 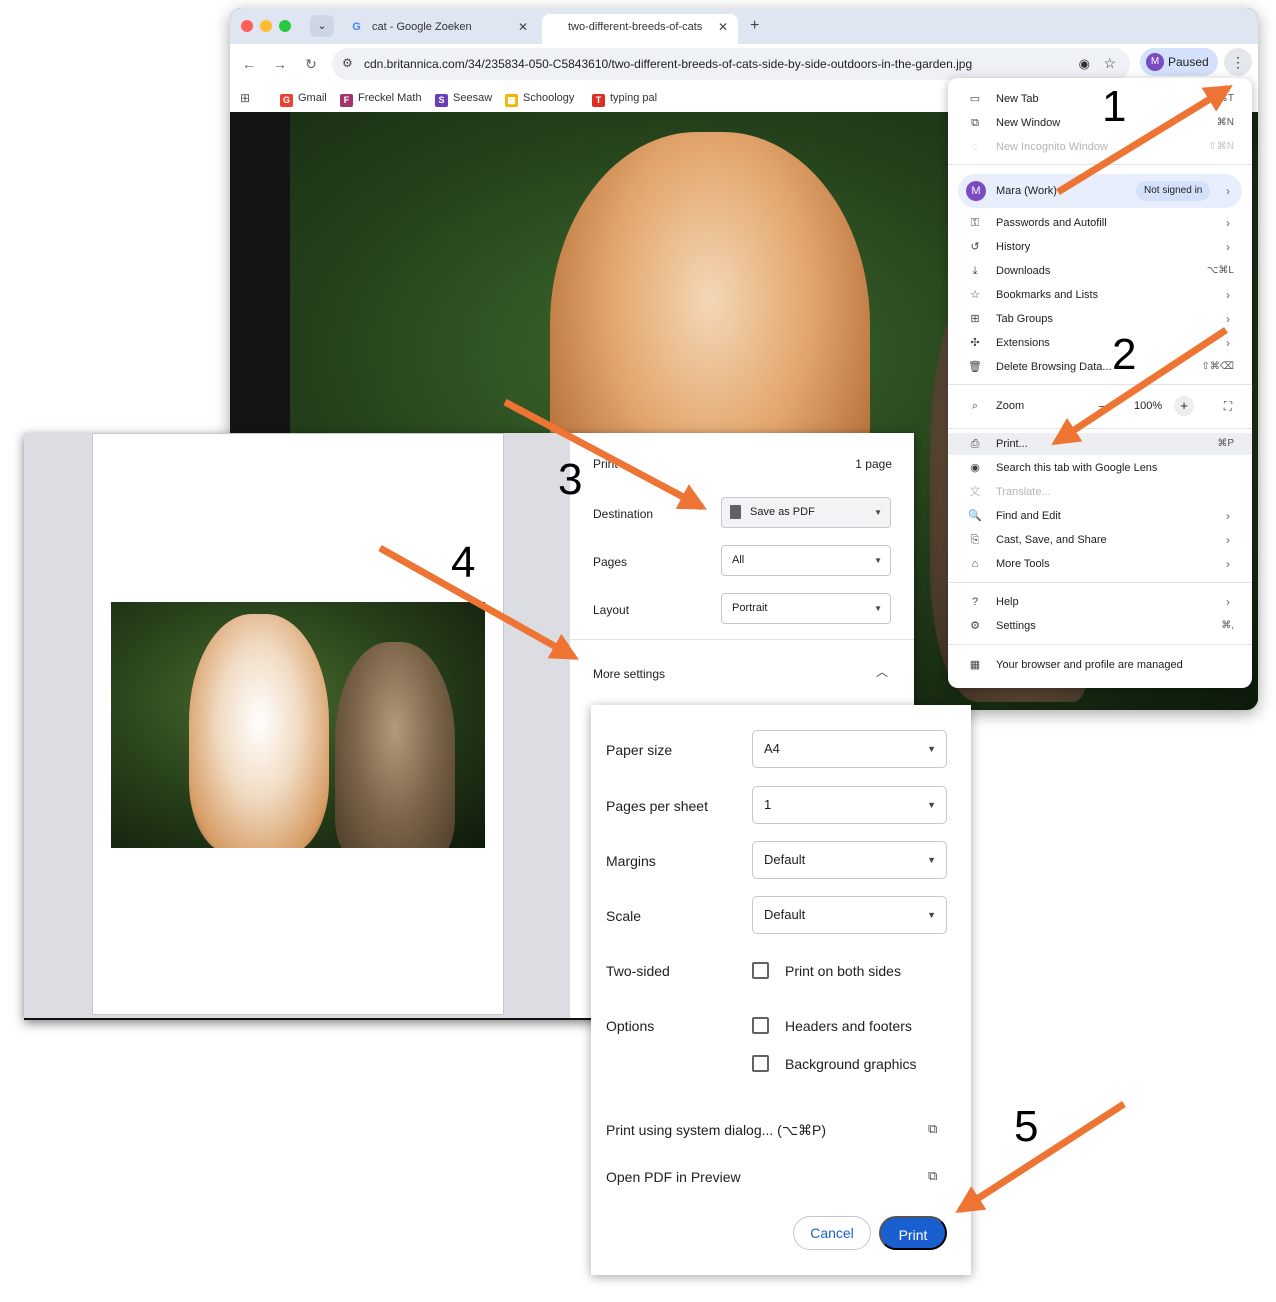 What do you see at coordinates (1100, 468) in the screenshot?
I see `menu-google-lens: ◉ Search this tab with Google Lens` at bounding box center [1100, 468].